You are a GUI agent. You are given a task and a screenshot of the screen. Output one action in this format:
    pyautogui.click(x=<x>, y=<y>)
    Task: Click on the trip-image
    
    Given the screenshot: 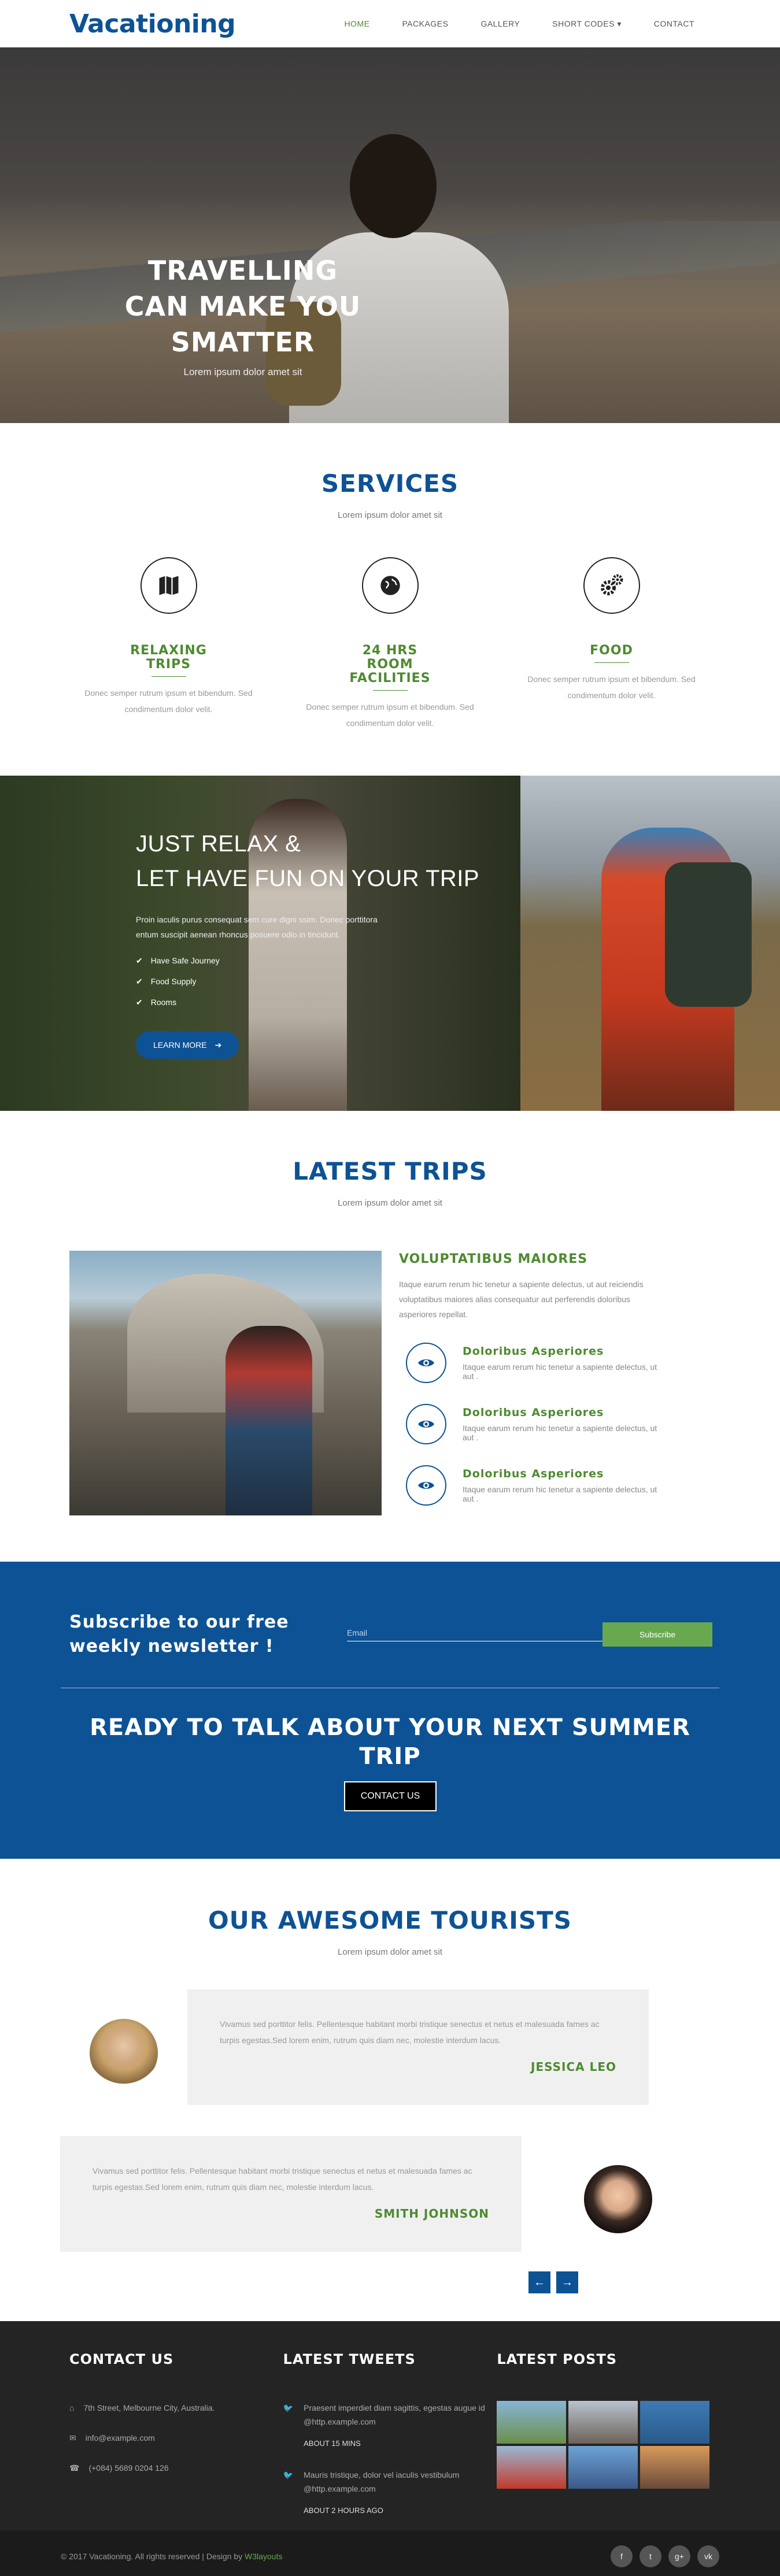 What is the action you would take?
    pyautogui.click(x=225, y=1383)
    